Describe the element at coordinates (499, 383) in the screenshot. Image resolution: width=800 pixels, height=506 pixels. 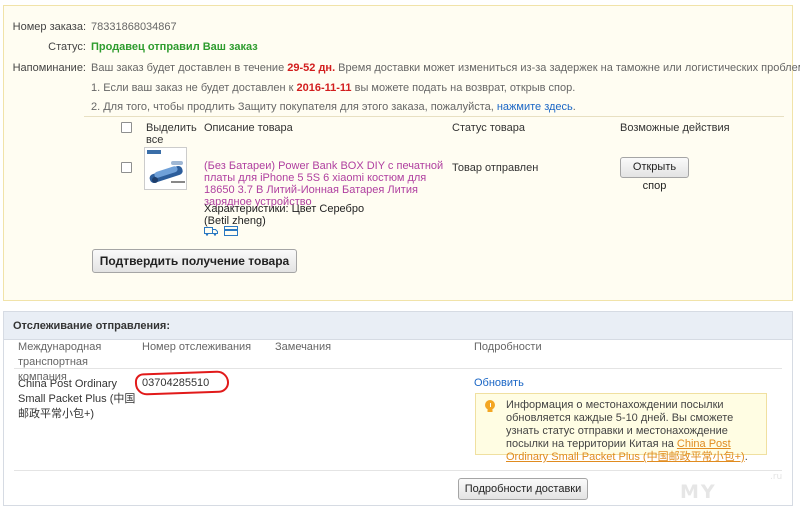
I see `refresh-link: Обновить` at that location.